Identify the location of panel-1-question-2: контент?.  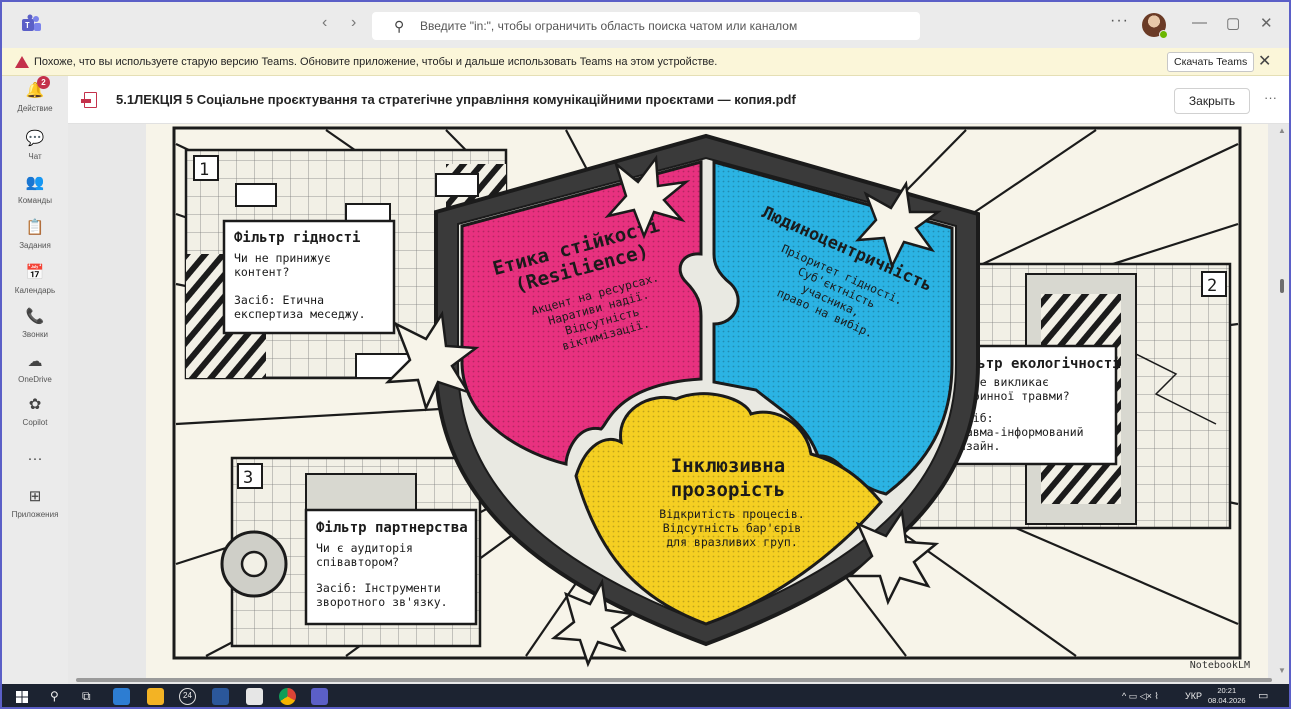
(261, 272).